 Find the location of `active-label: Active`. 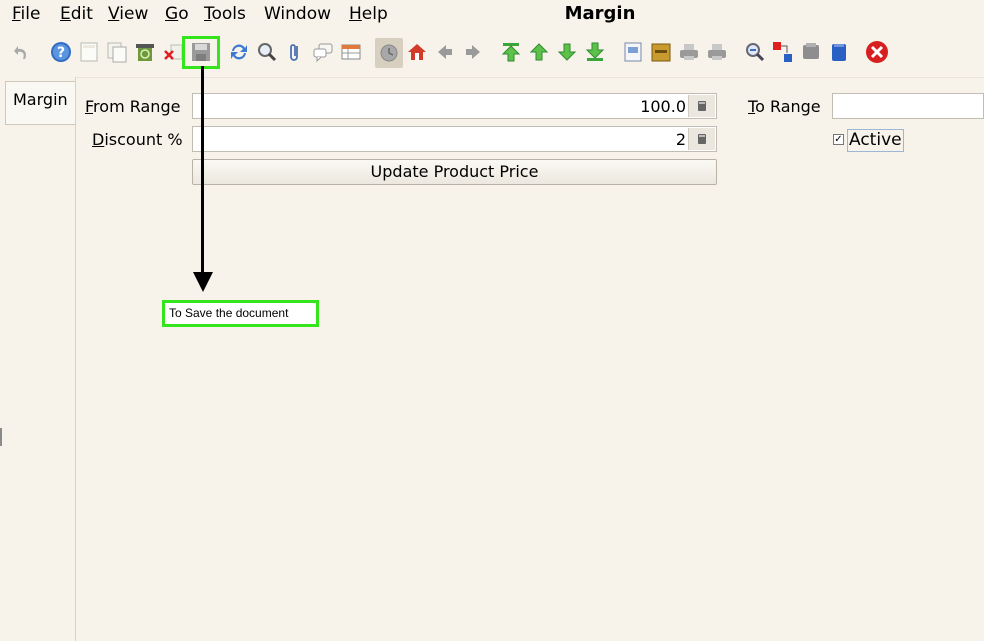

active-label: Active is located at coordinates (875, 140).